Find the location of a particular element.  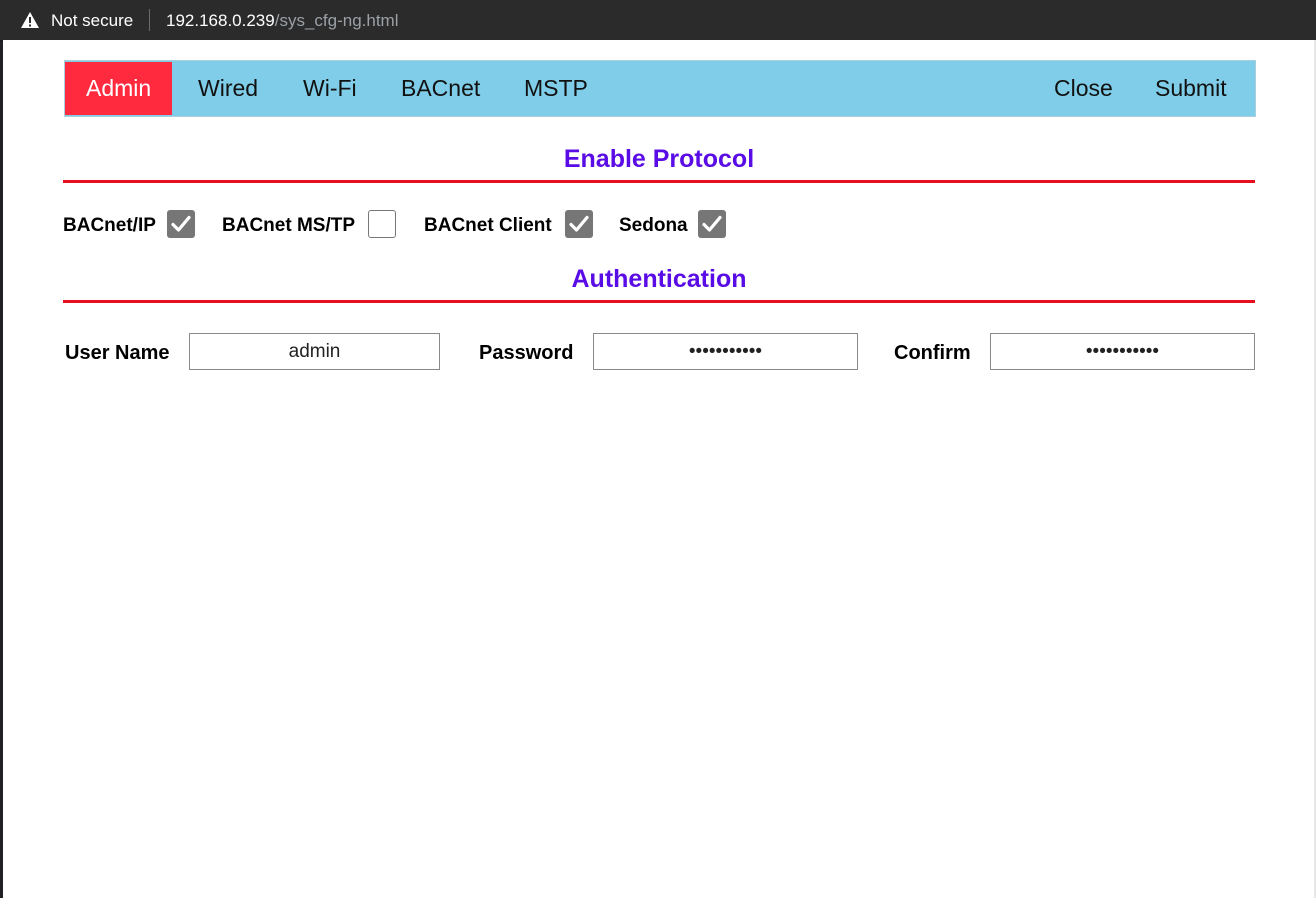

bacnet-ip-label: BACnet/IP is located at coordinates (109, 225).